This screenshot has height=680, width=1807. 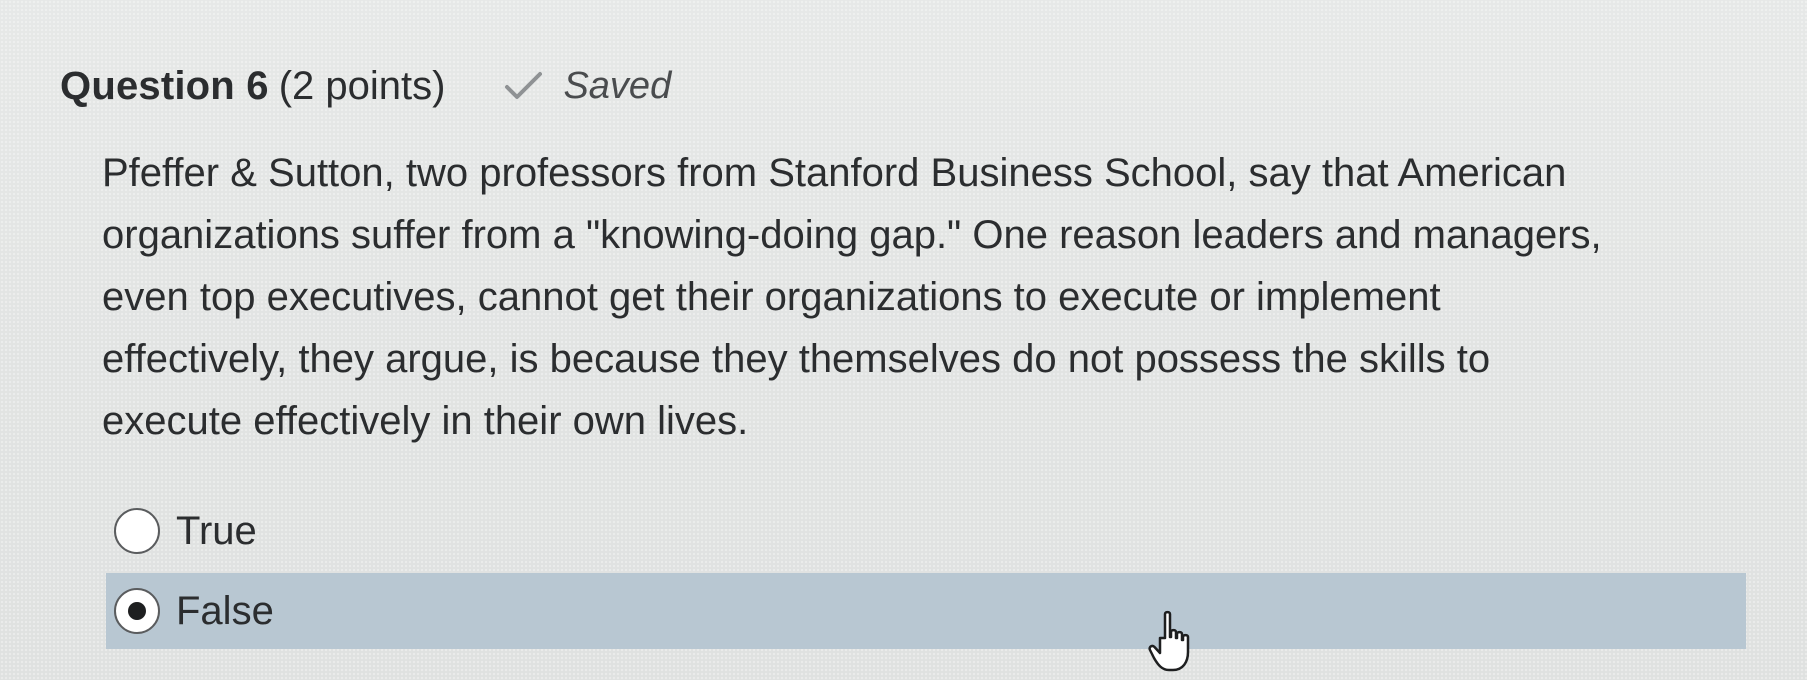 I want to click on question-points: (2 points), so click(x=362, y=85).